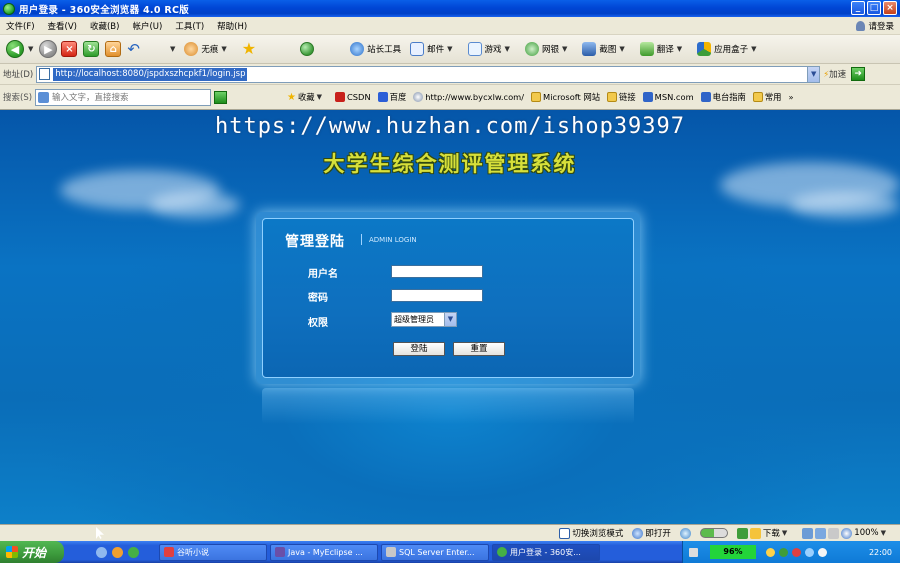  Describe the element at coordinates (44, 97) in the screenshot. I see `search-engine-icon` at that location.